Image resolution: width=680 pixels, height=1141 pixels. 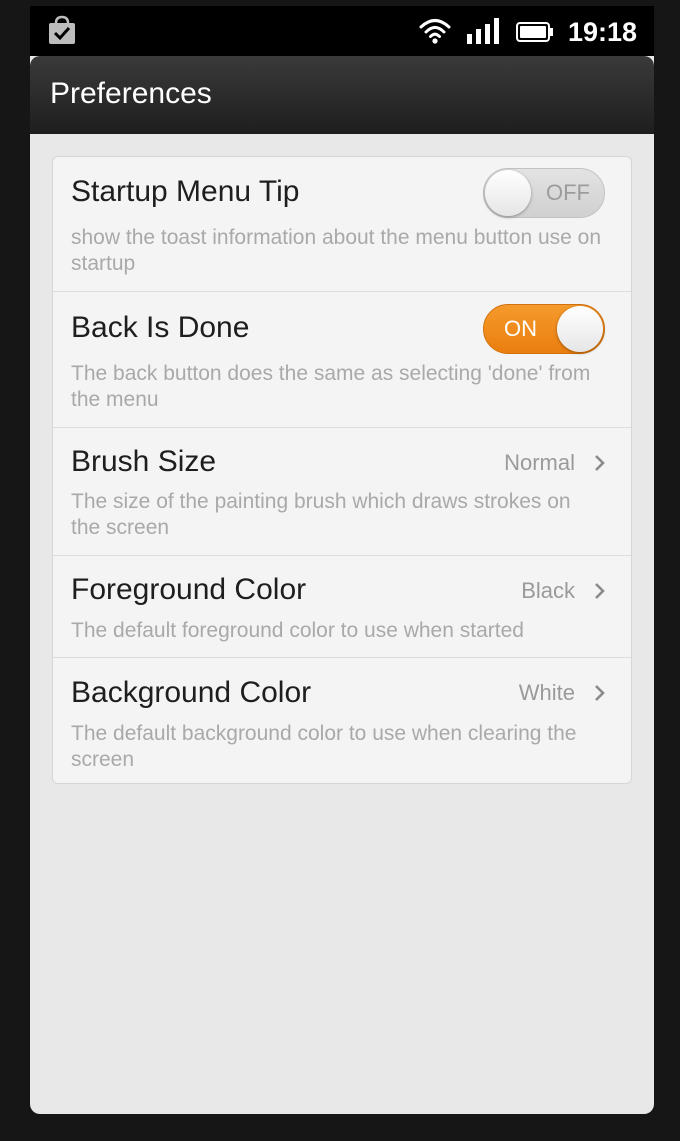 I want to click on wifi-icon, so click(x=435, y=31).